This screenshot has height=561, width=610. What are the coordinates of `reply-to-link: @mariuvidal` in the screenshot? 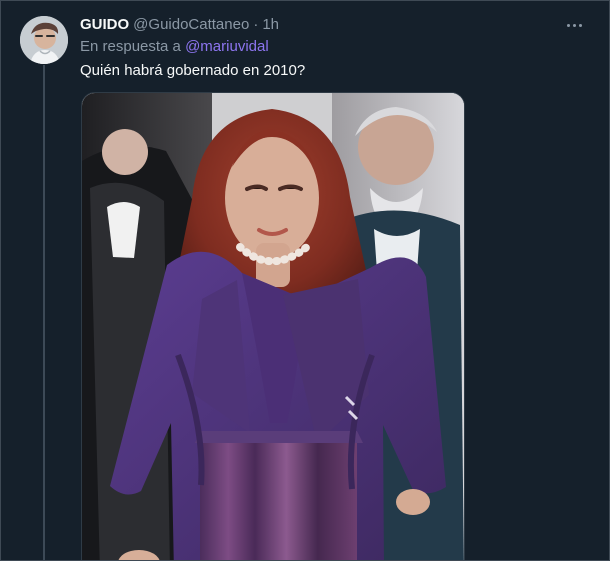 It's located at (227, 46).